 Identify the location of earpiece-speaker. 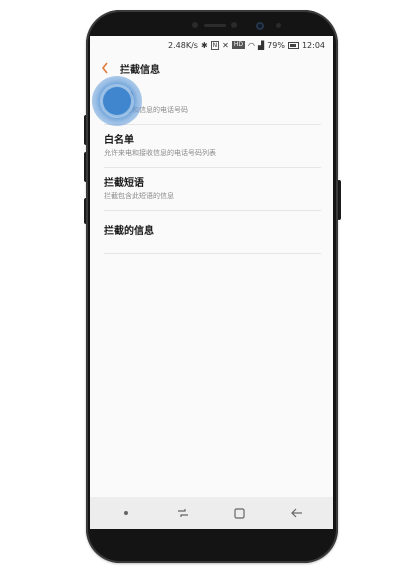
(215, 25).